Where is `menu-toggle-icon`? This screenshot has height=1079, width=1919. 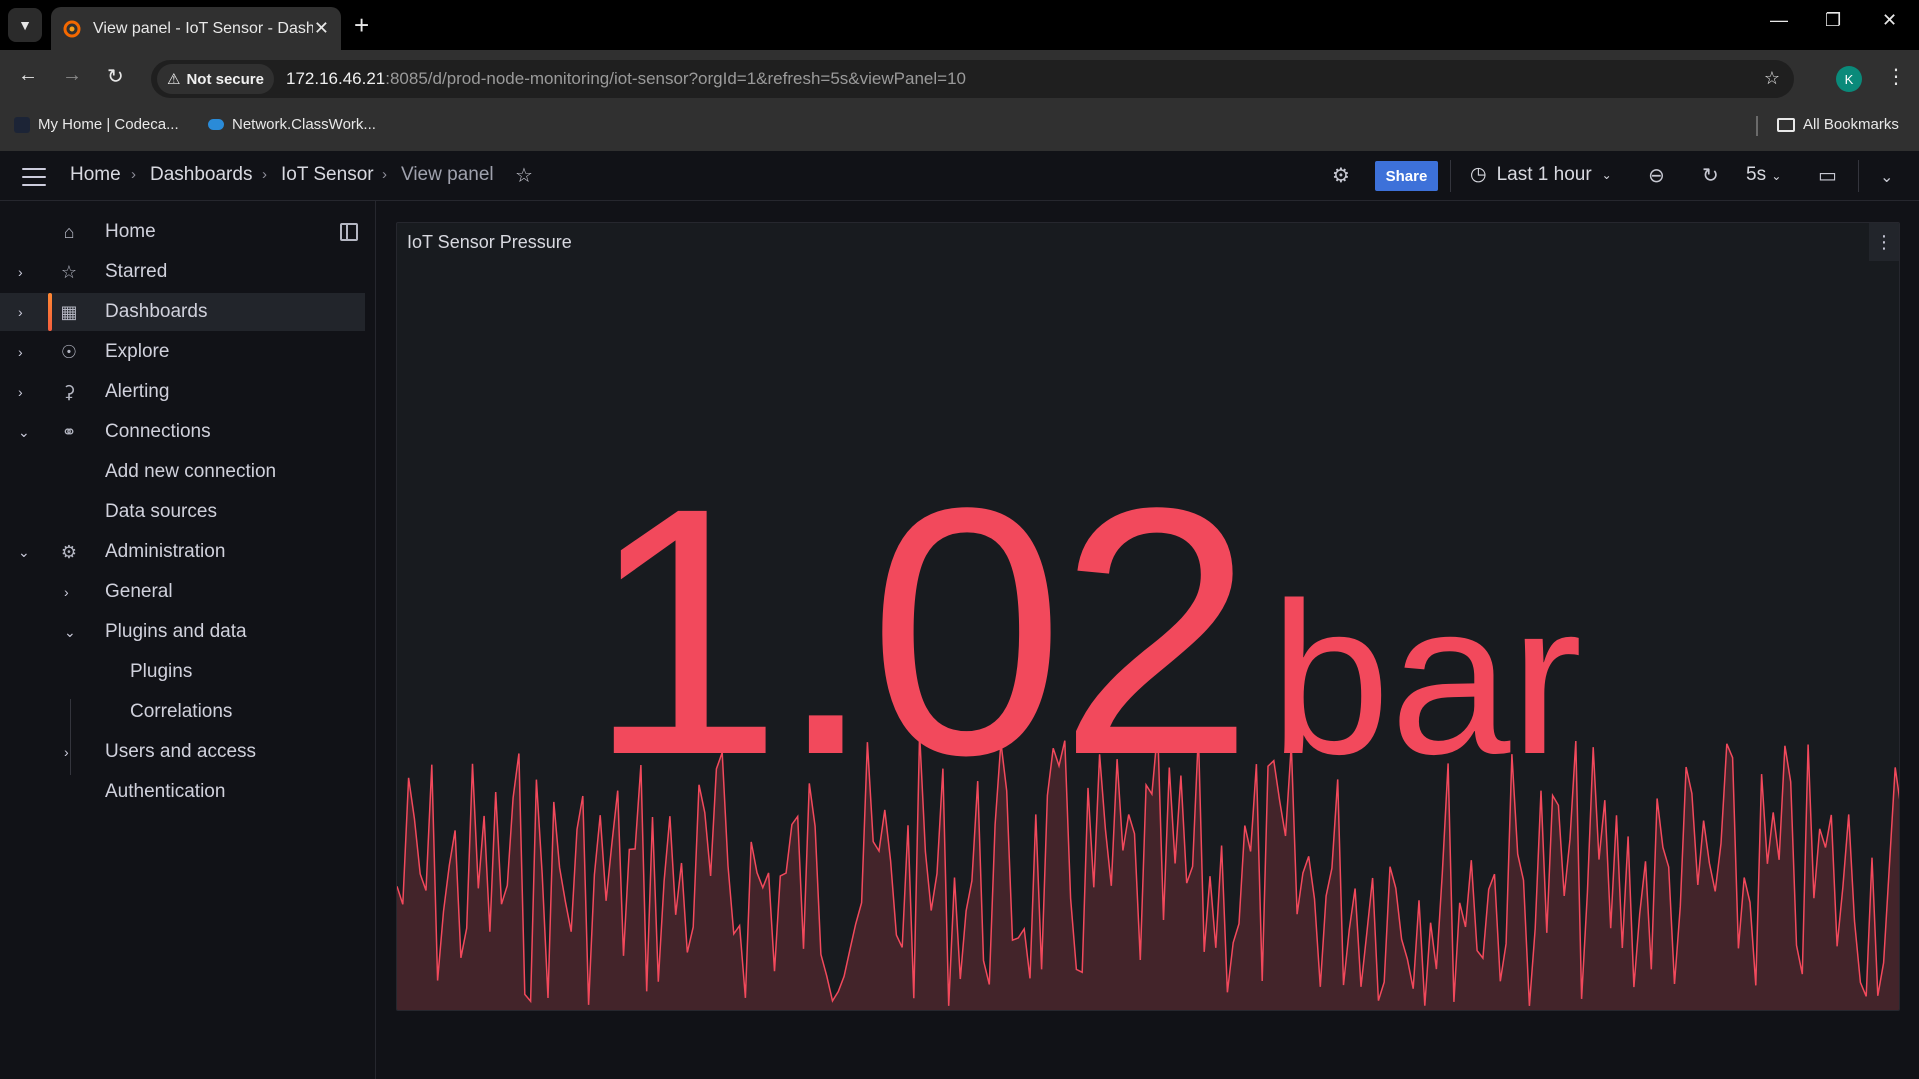 menu-toggle-icon is located at coordinates (34, 180).